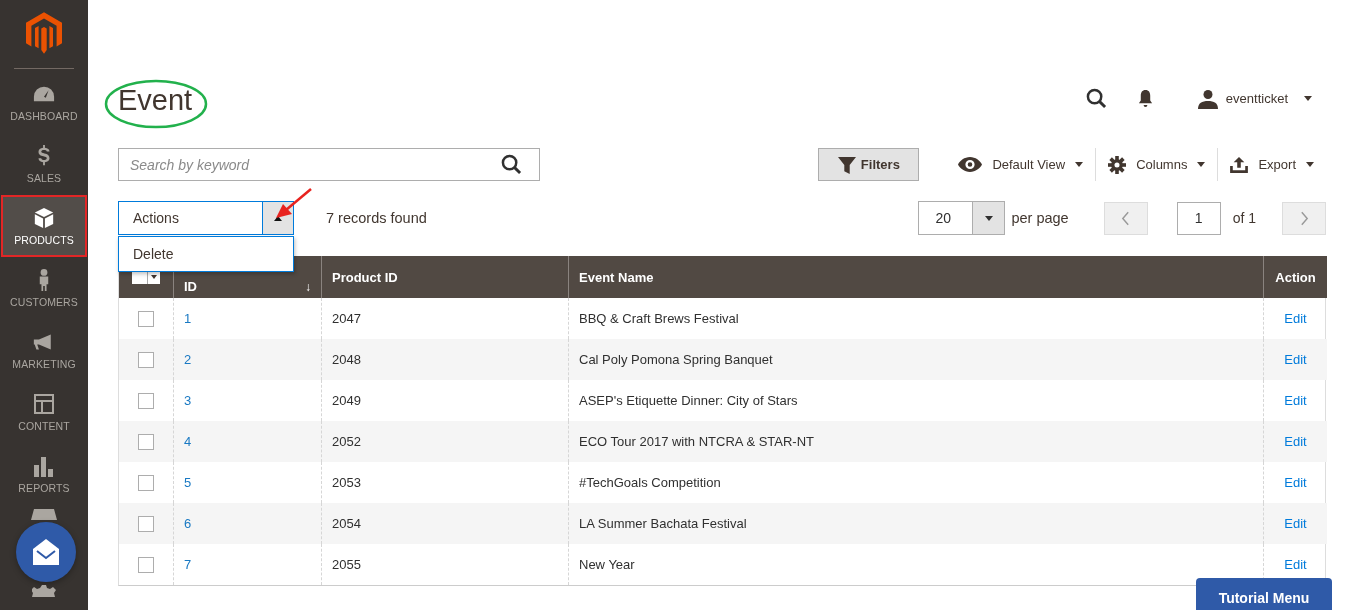 The width and height of the screenshot is (1356, 610). What do you see at coordinates (294, 204) in the screenshot?
I see `annotation-arrow` at bounding box center [294, 204].